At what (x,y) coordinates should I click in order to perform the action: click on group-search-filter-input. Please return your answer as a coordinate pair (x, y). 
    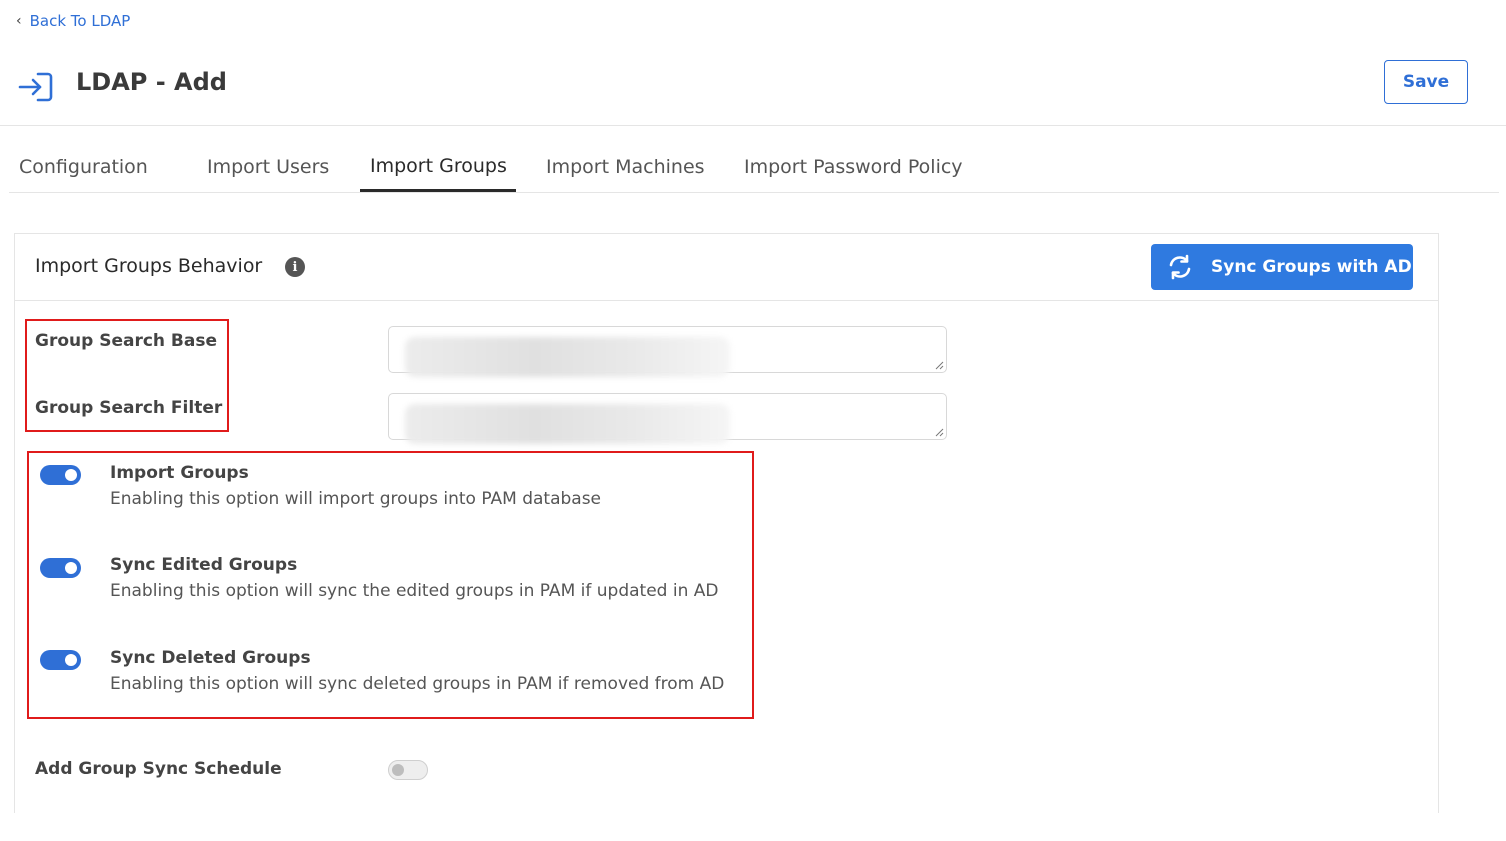
    Looking at the image, I should click on (667, 418).